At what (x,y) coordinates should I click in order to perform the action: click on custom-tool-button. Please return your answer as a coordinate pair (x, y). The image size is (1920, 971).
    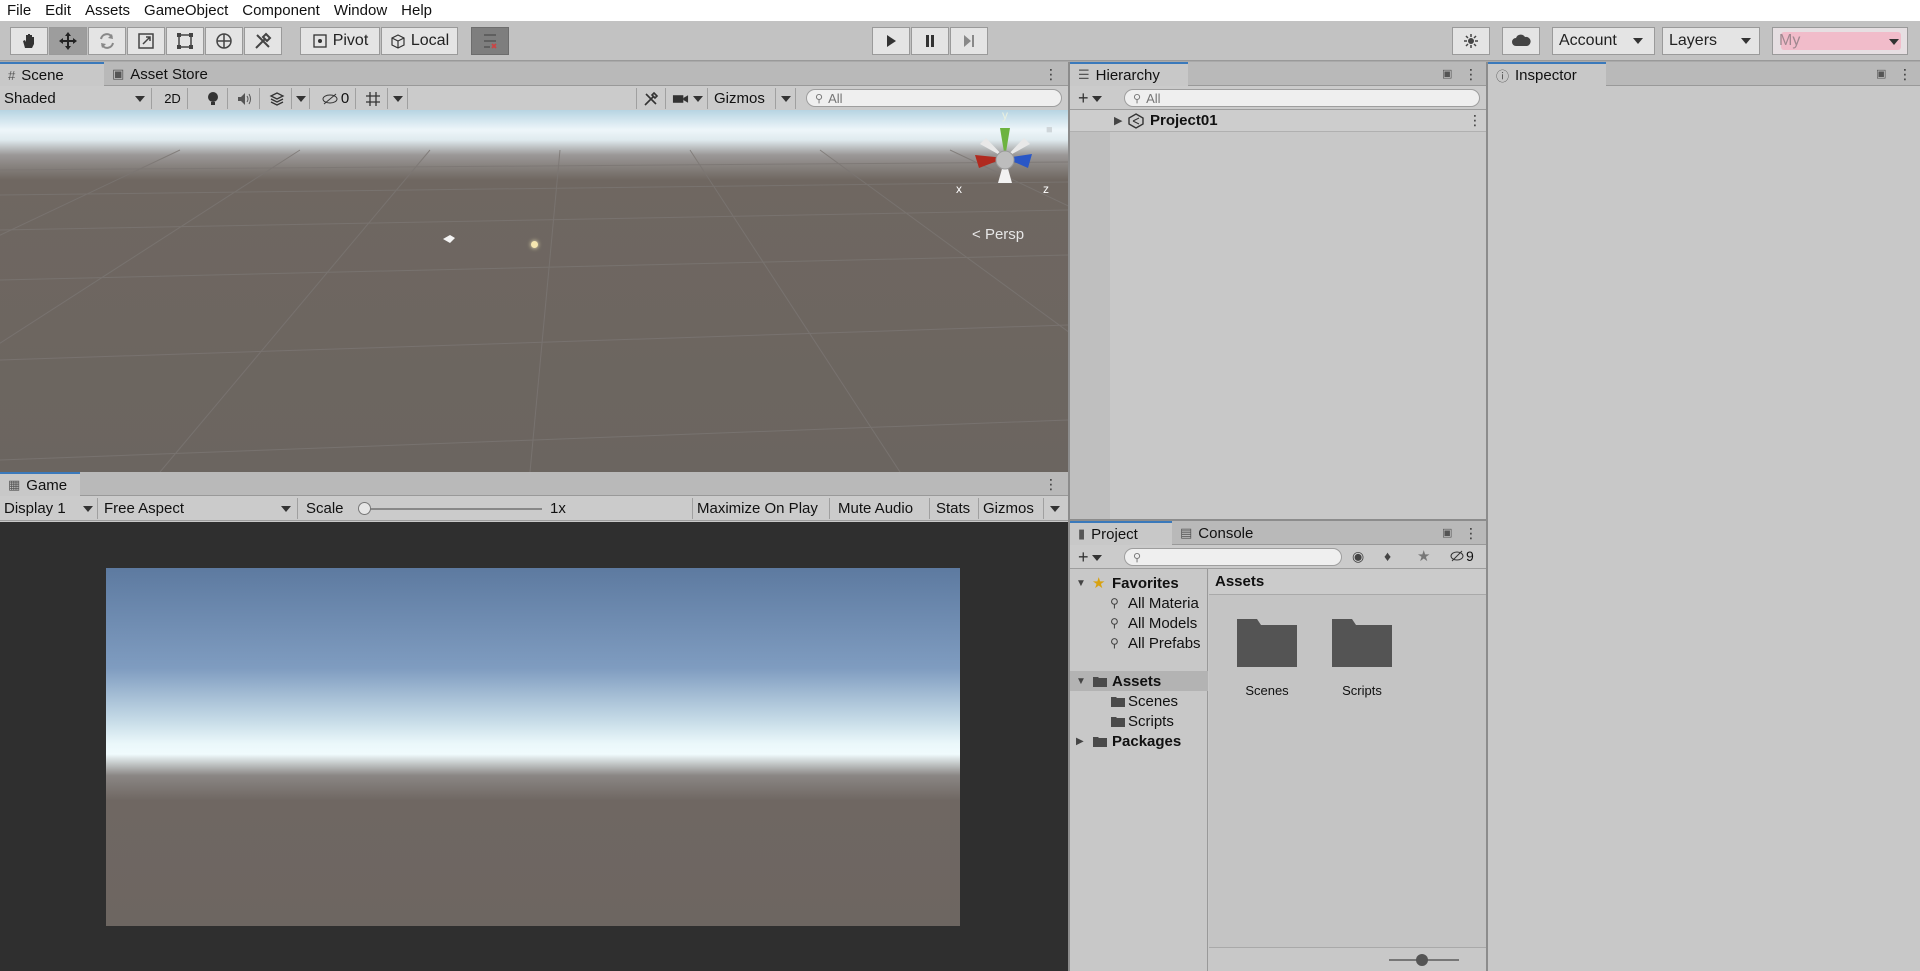
    Looking at the image, I should click on (263, 41).